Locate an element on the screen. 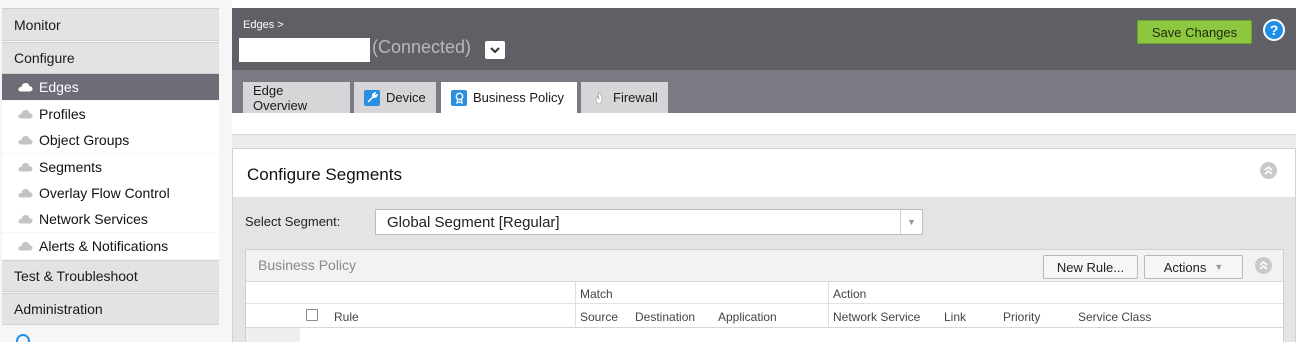 The width and height of the screenshot is (1304, 342). sidebar-section-monitor: Monitor is located at coordinates (110, 24).